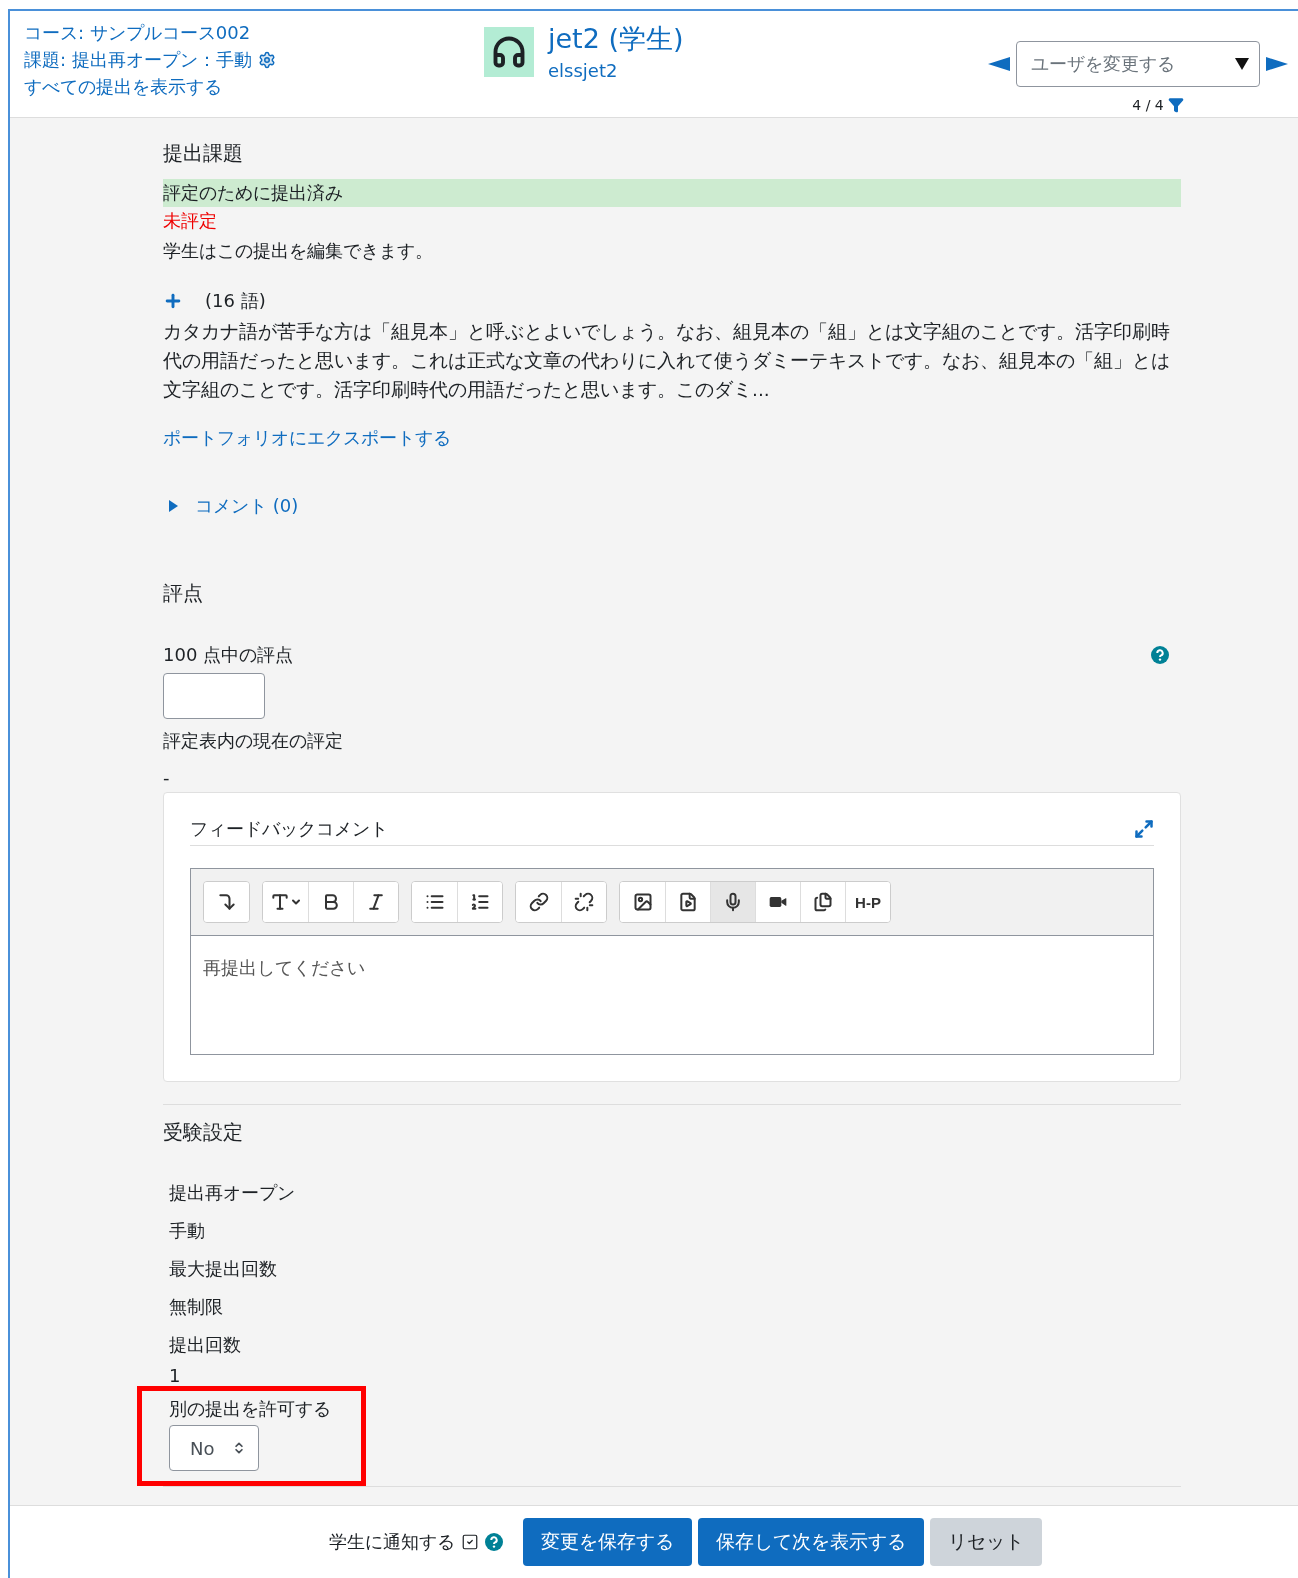  Describe the element at coordinates (190, 221) in the screenshot. I see `grading-status: 未評定` at that location.